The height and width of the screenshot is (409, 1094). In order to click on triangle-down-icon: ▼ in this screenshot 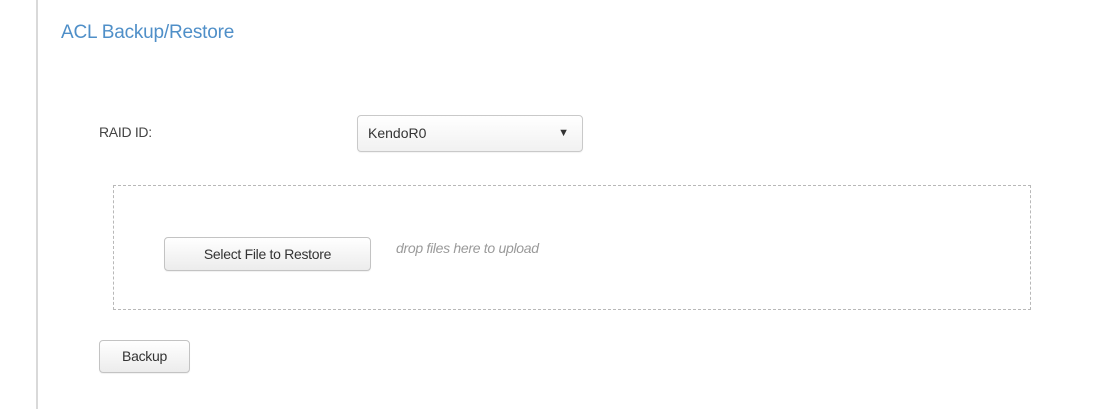, I will do `click(563, 133)`.